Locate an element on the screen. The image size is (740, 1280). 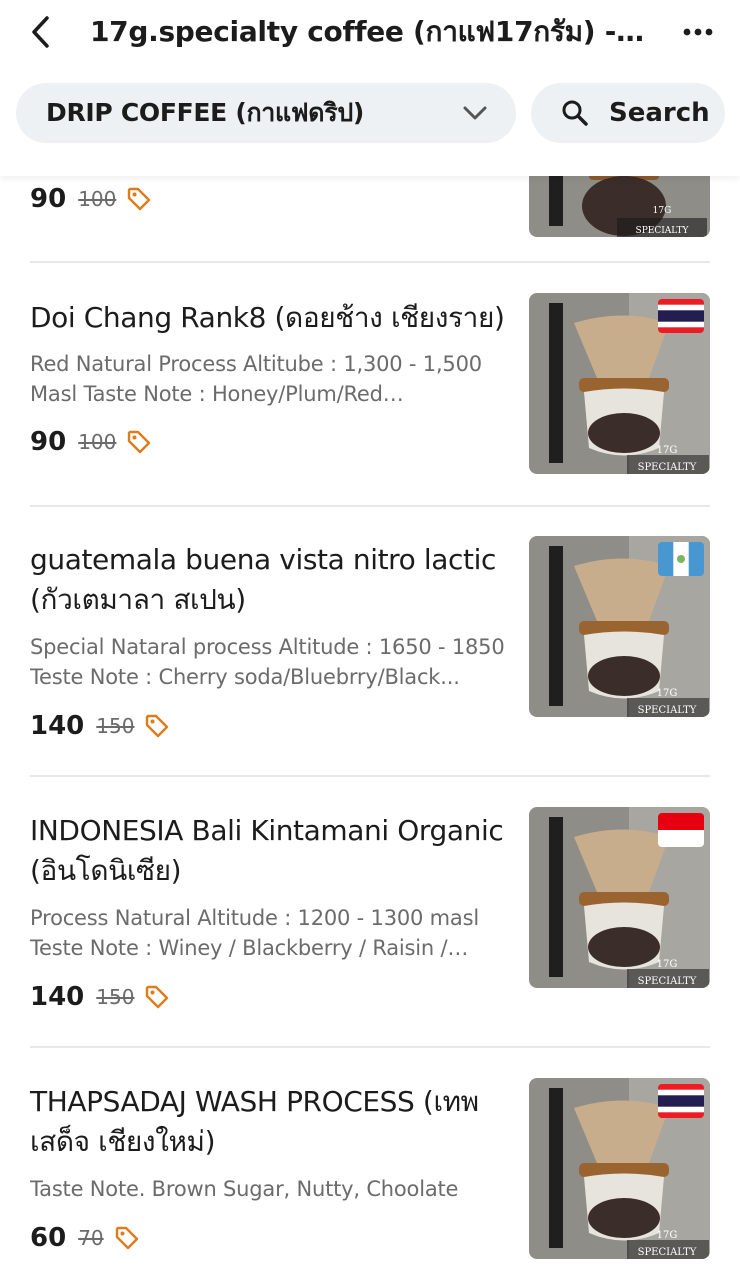
category-dropdown: DRIP COFFEE (กาแฟดริป) is located at coordinates (266, 113).